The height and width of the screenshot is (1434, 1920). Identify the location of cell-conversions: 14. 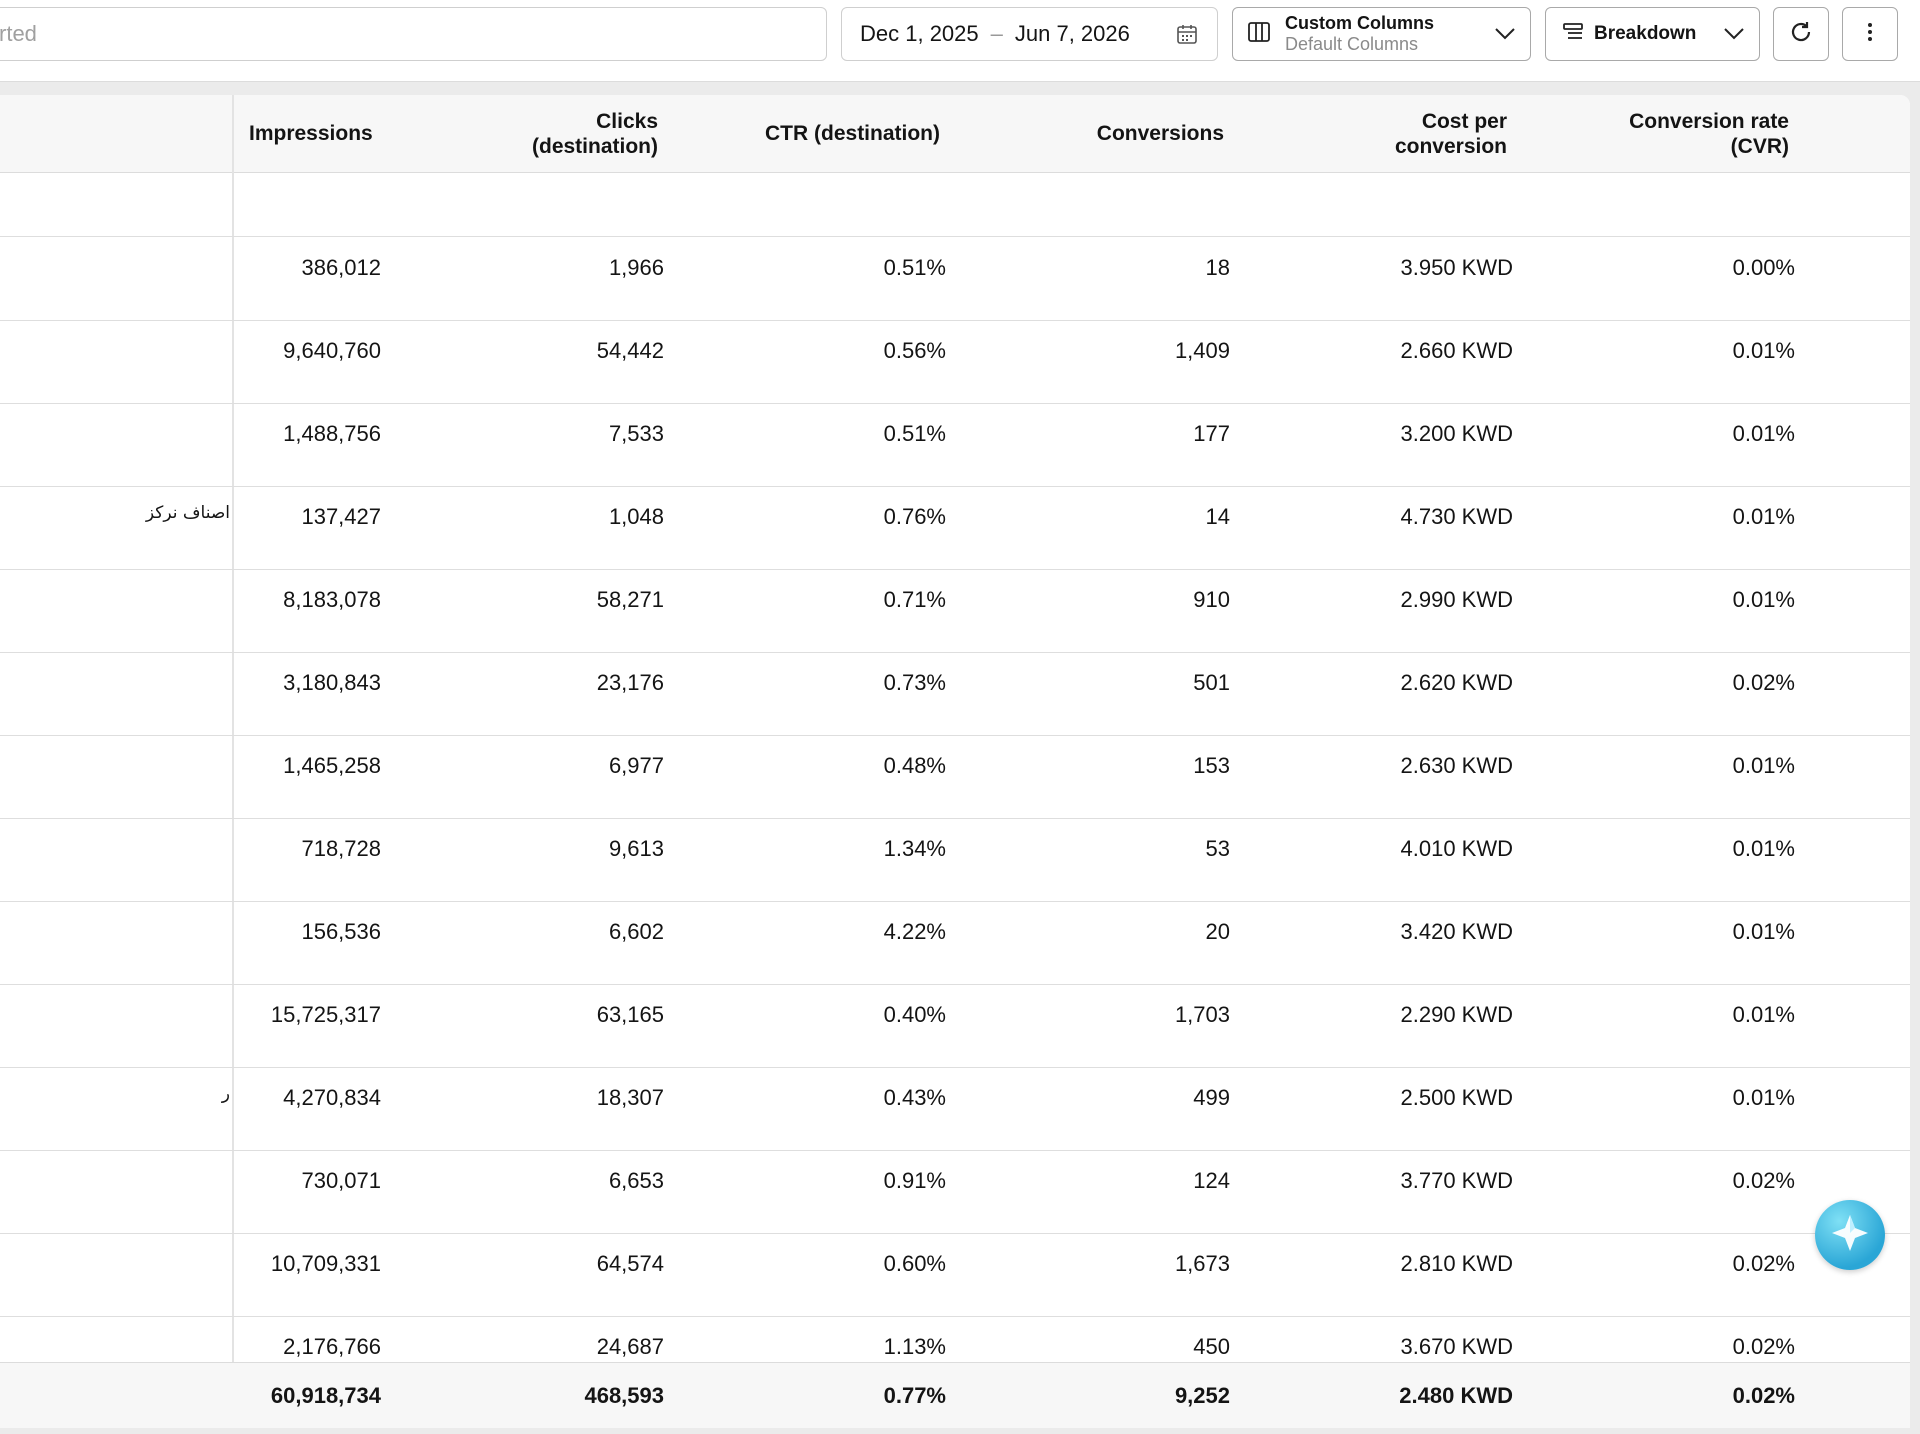
(1217, 516).